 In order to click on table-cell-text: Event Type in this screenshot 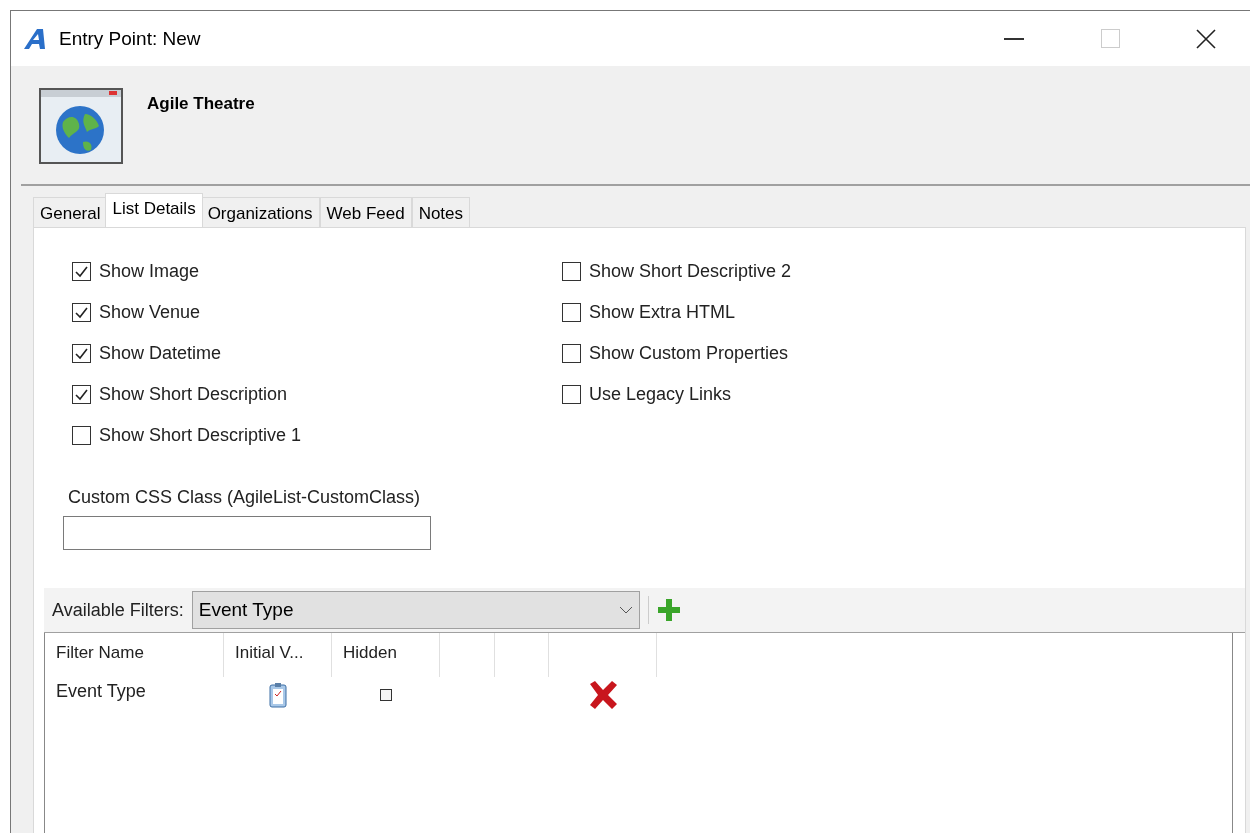, I will do `click(101, 691)`.